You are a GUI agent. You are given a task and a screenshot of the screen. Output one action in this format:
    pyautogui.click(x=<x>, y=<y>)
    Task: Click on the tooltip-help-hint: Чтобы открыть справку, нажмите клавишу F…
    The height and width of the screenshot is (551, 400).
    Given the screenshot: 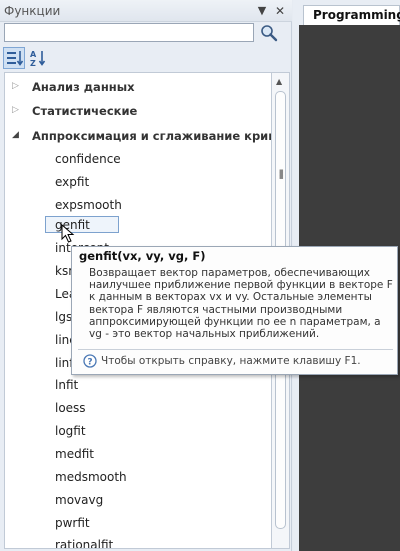 What is the action you would take?
    pyautogui.click(x=231, y=361)
    